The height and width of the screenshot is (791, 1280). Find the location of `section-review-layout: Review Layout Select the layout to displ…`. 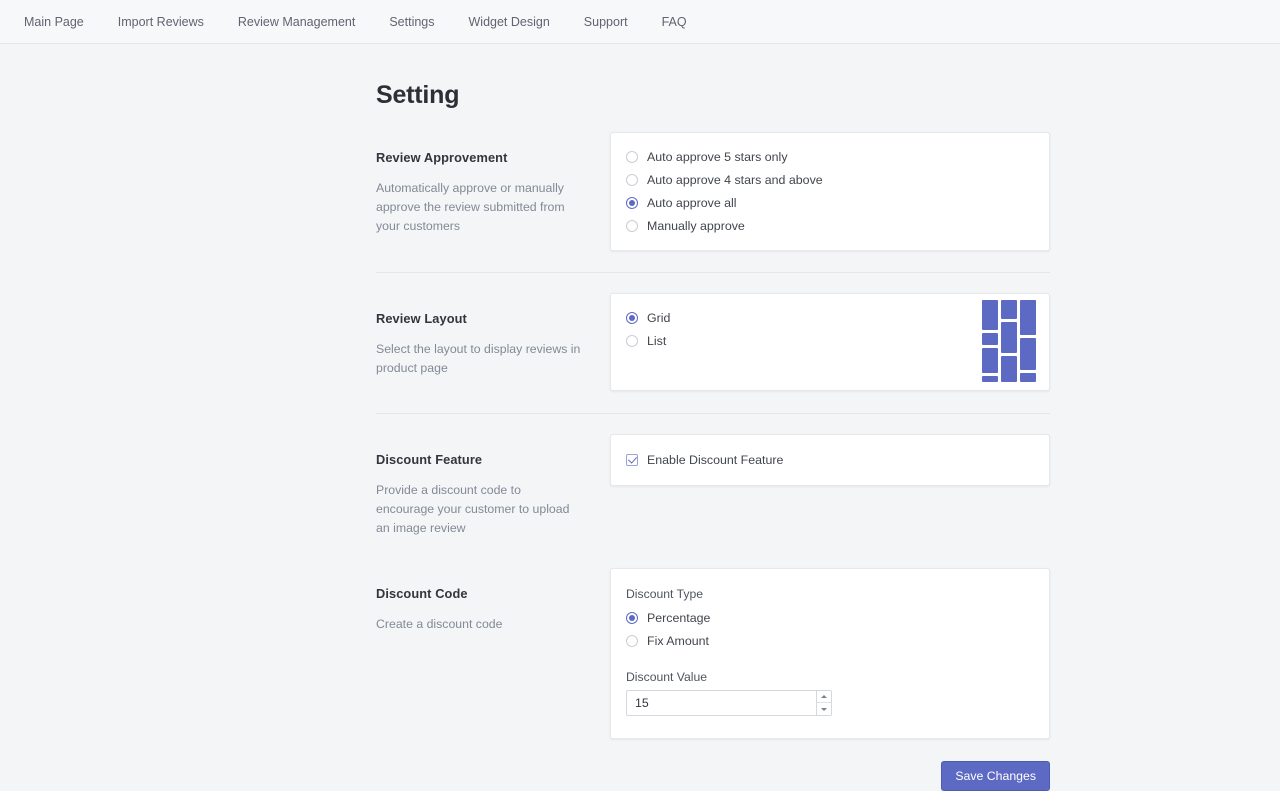

section-review-layout: Review Layout Select the layout to displ… is located at coordinates (713, 342).